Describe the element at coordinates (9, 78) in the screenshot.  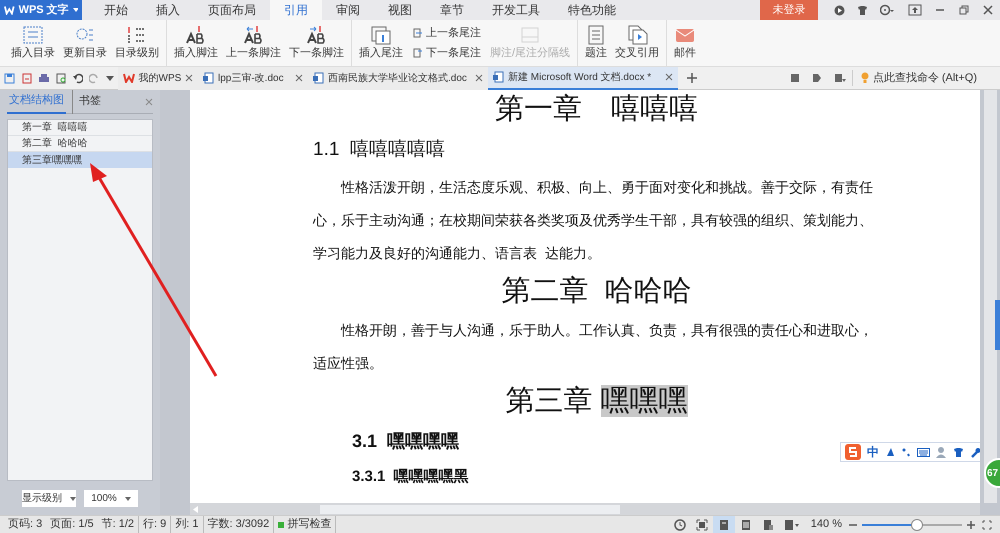
I see `save-icon` at that location.